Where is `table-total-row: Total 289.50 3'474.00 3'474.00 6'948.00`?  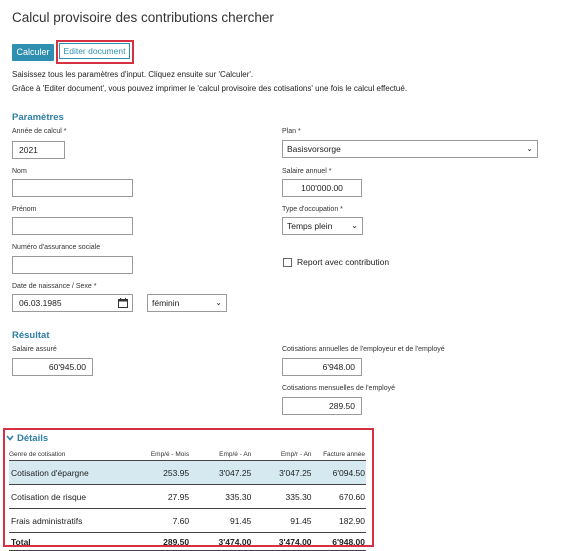
table-total-row: Total 289.50 3'474.00 3'474.00 6'948.00 is located at coordinates (187, 541).